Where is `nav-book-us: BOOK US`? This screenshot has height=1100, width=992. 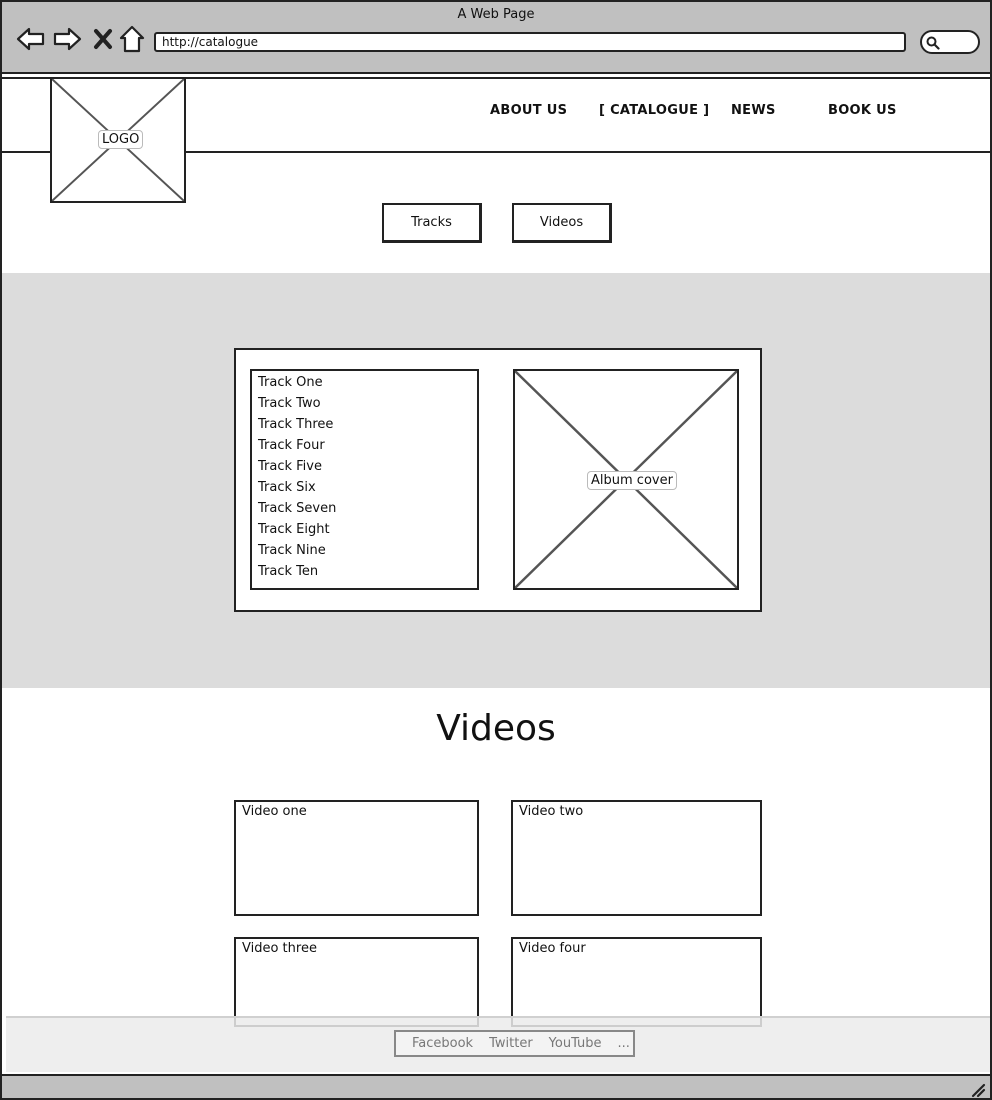 nav-book-us: BOOK US is located at coordinates (862, 110).